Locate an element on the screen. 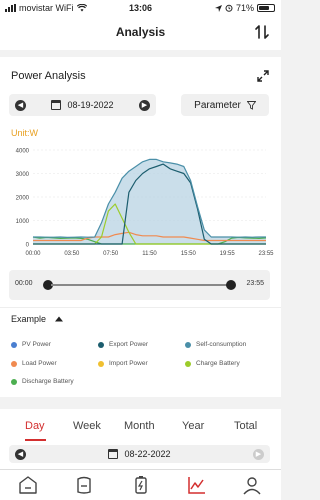 This screenshot has height=500, width=320. self-consumption-area is located at coordinates (149, 201).